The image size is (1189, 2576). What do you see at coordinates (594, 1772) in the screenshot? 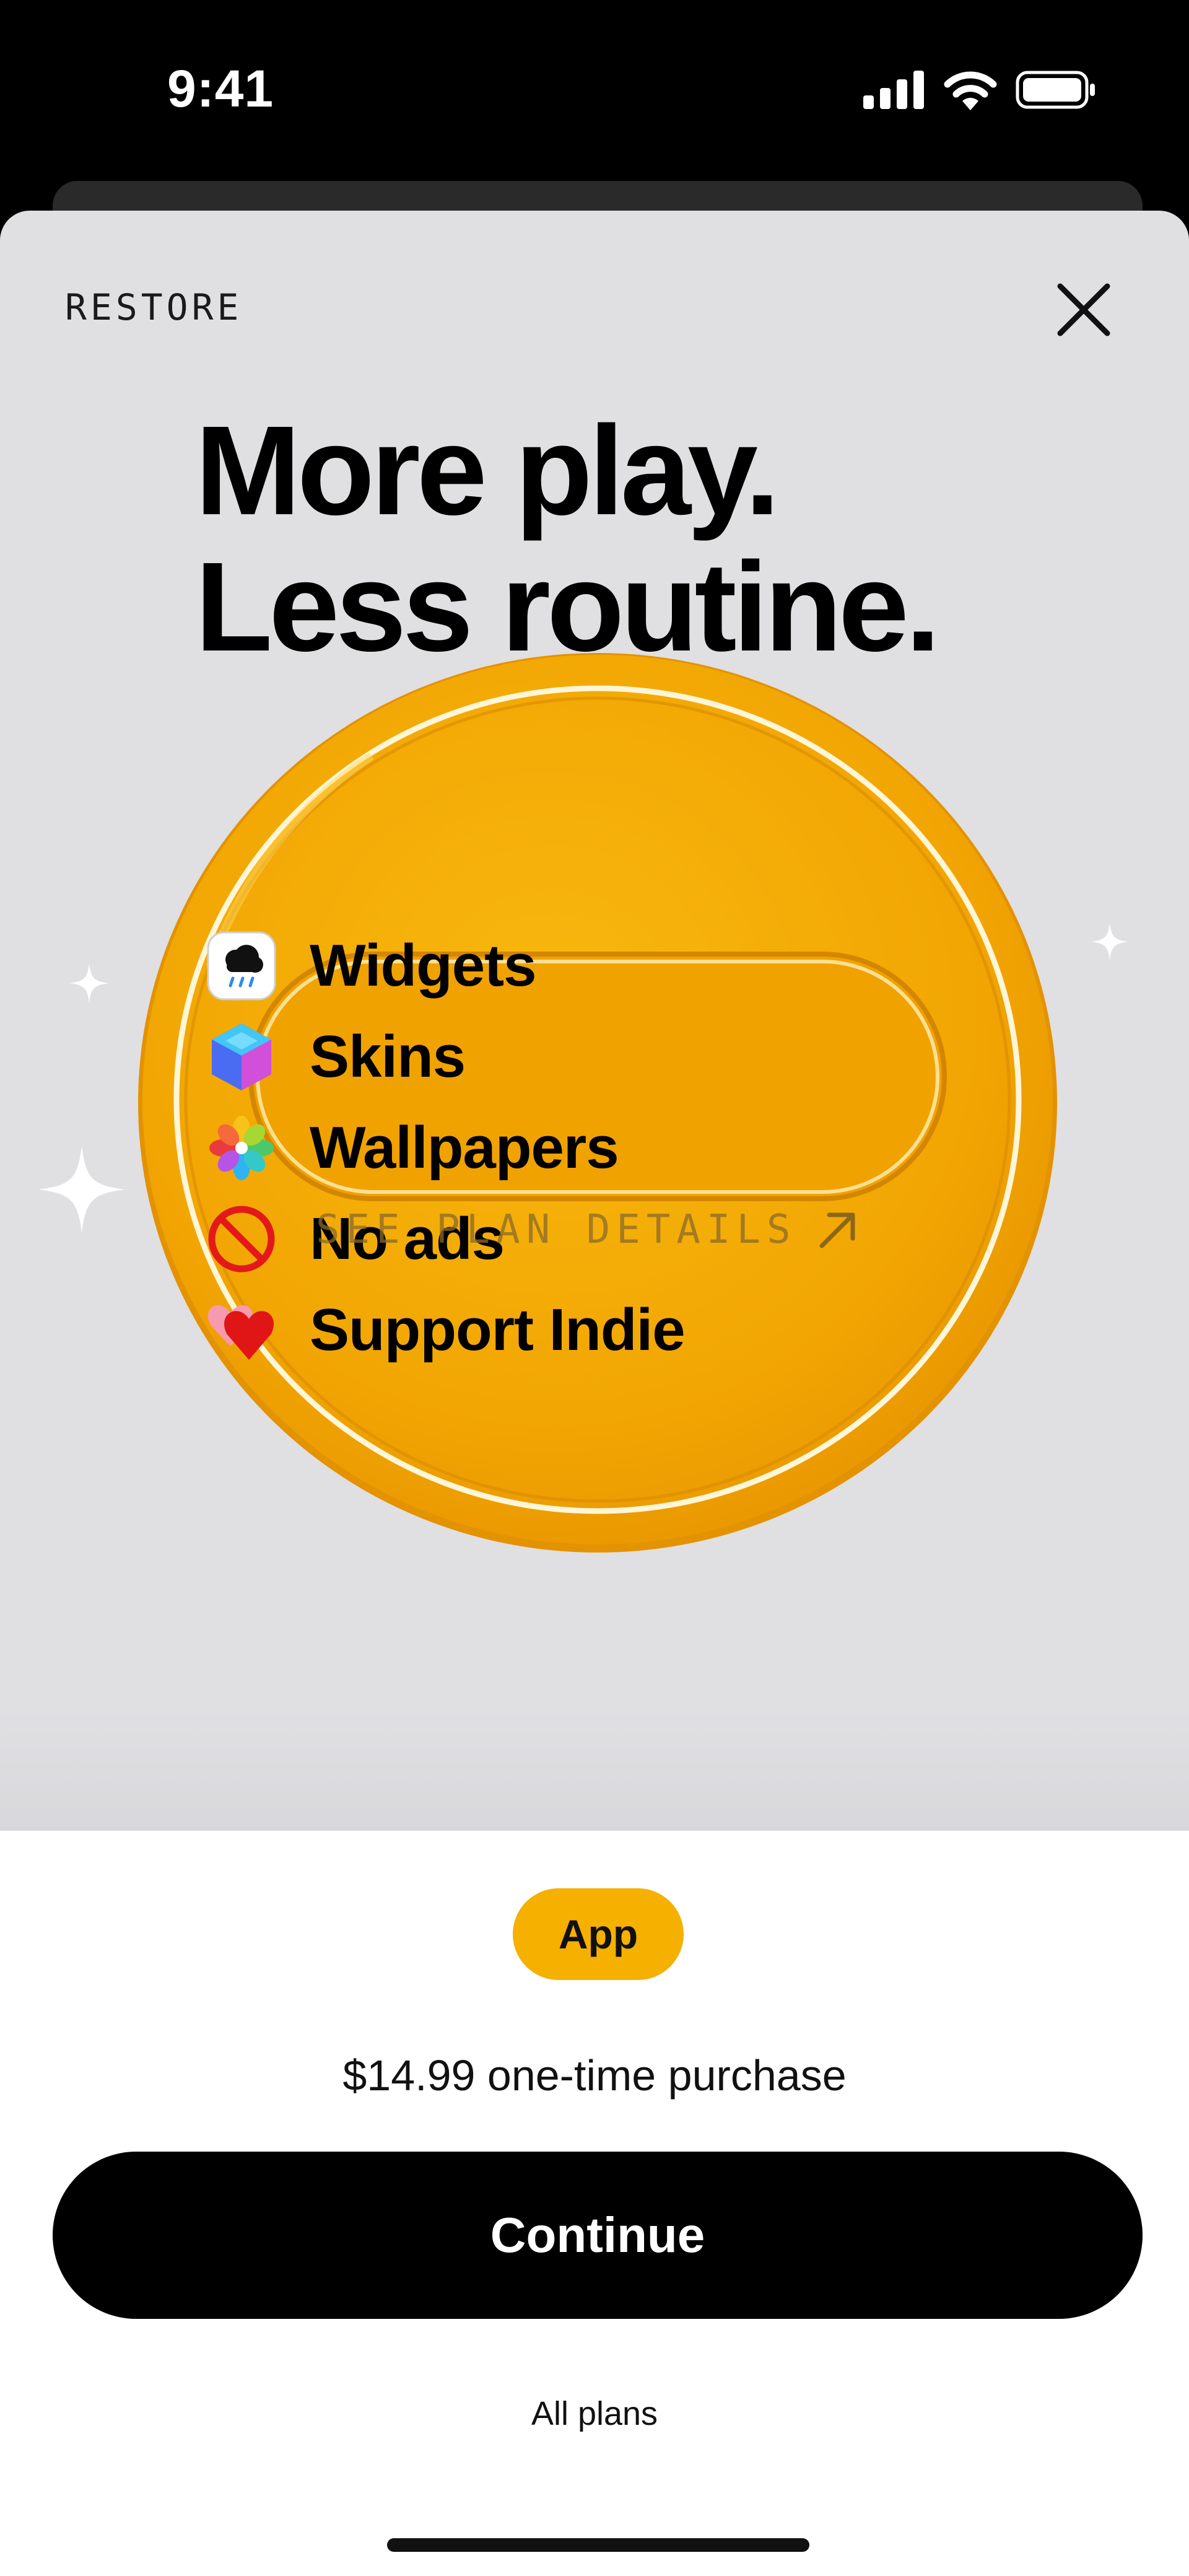
I see `sheet-fade` at bounding box center [594, 1772].